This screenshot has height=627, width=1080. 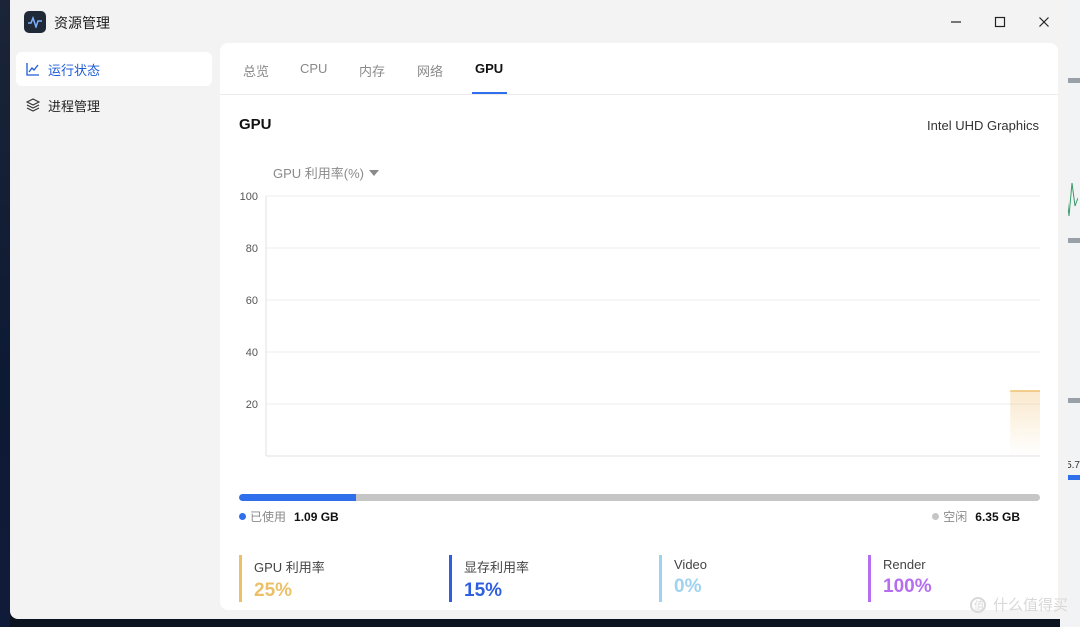 What do you see at coordinates (273, 590) in the screenshot?
I see `stat-value: 25%` at bounding box center [273, 590].